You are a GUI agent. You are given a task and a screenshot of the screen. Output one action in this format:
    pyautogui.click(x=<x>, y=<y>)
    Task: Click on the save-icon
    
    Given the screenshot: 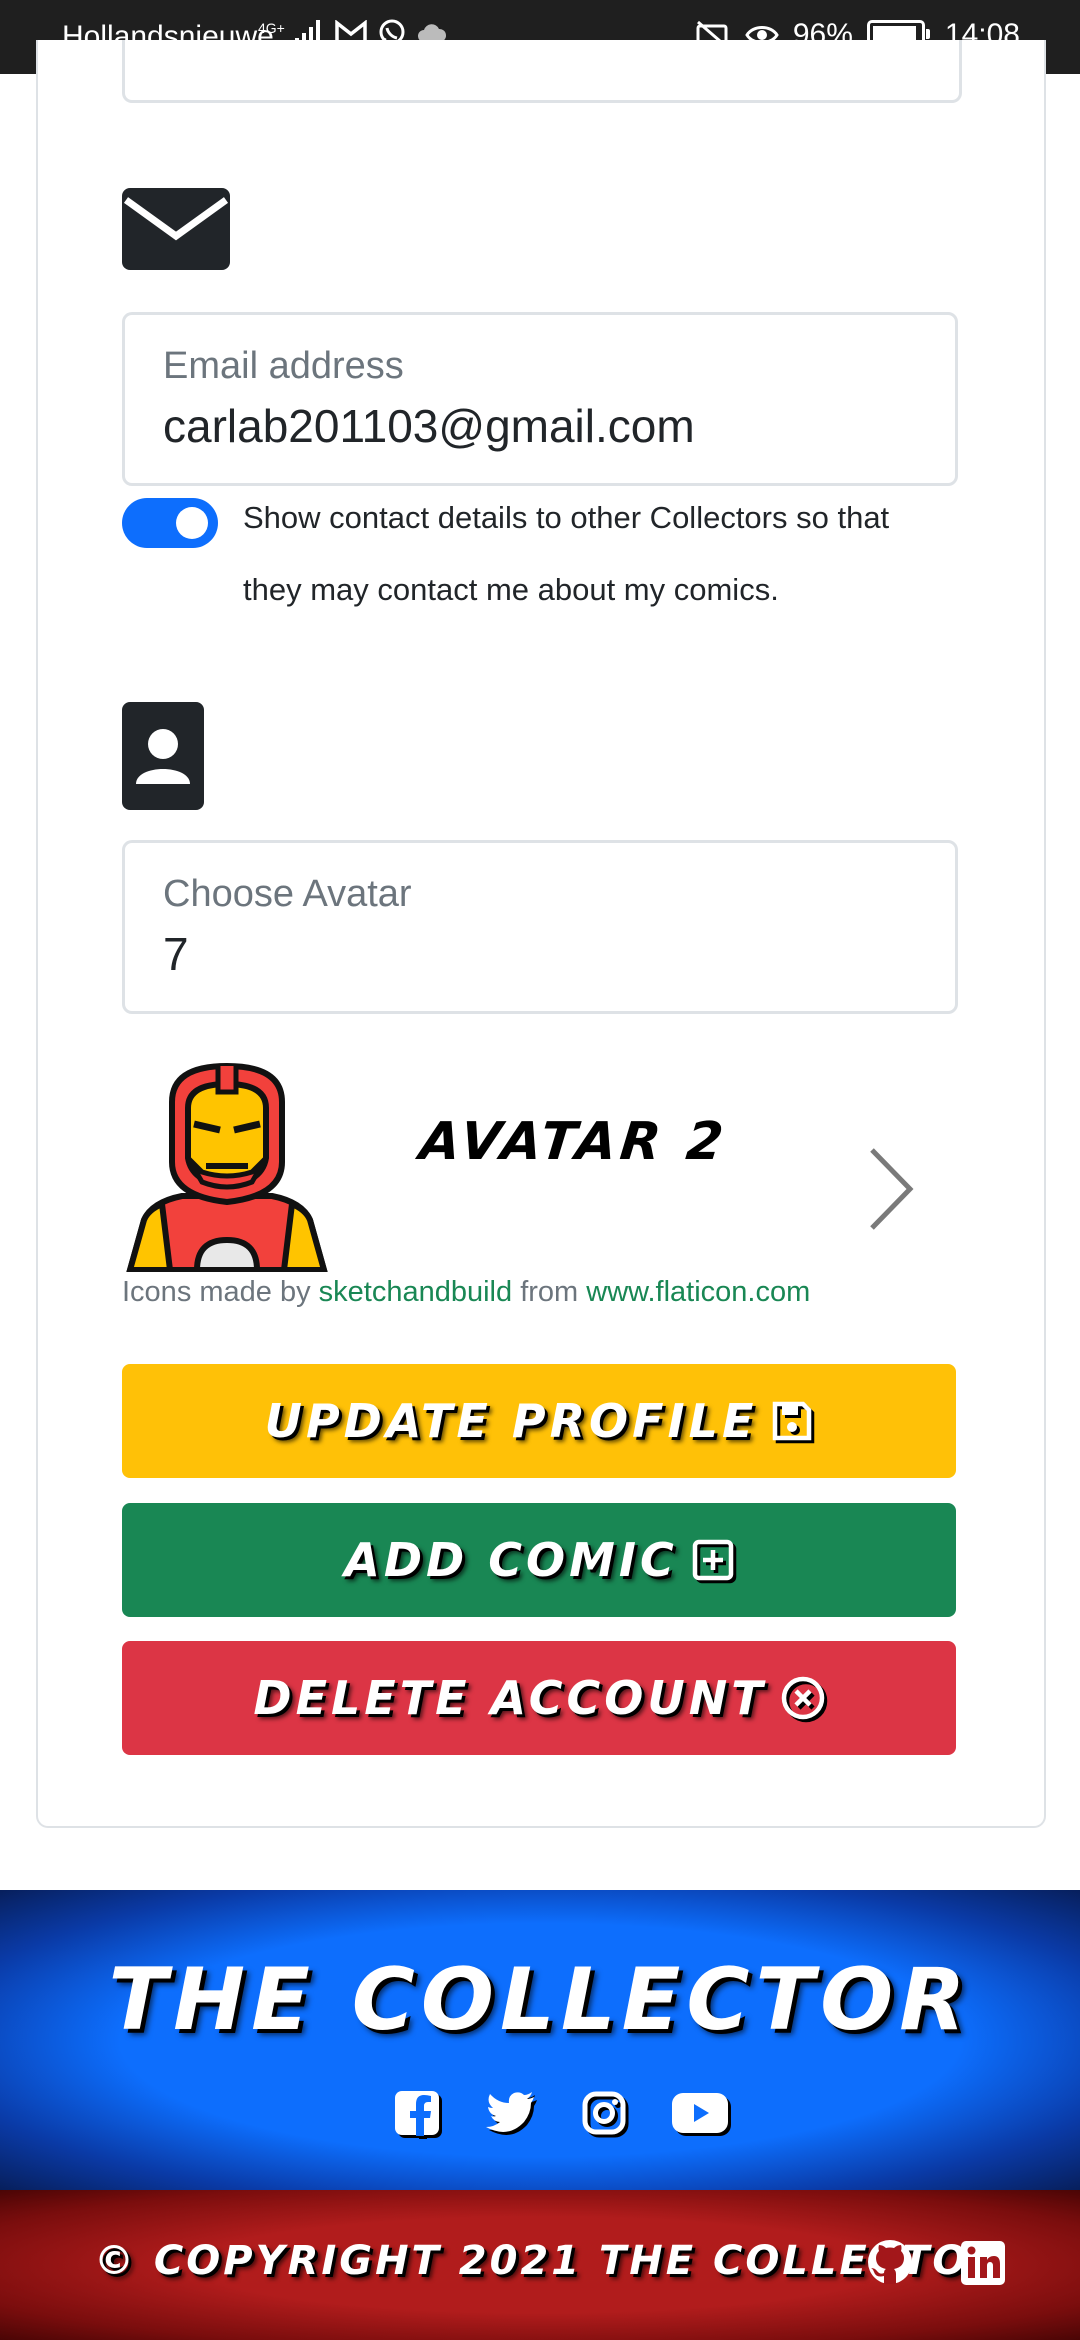 What is the action you would take?
    pyautogui.click(x=792, y=1421)
    